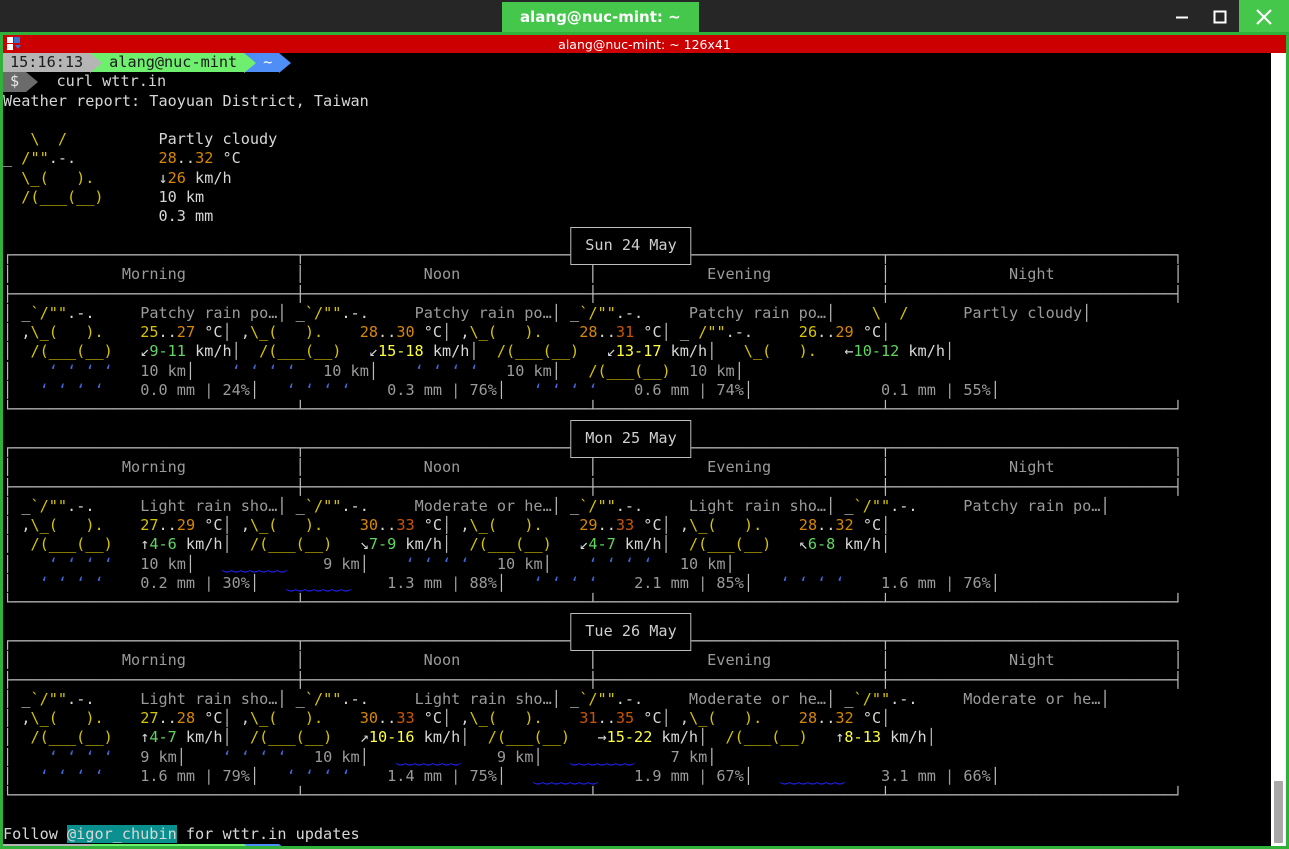 The image size is (1289, 849). What do you see at coordinates (168, 583) in the screenshot?
I see `slot-precip: 0.2 mm` at bounding box center [168, 583].